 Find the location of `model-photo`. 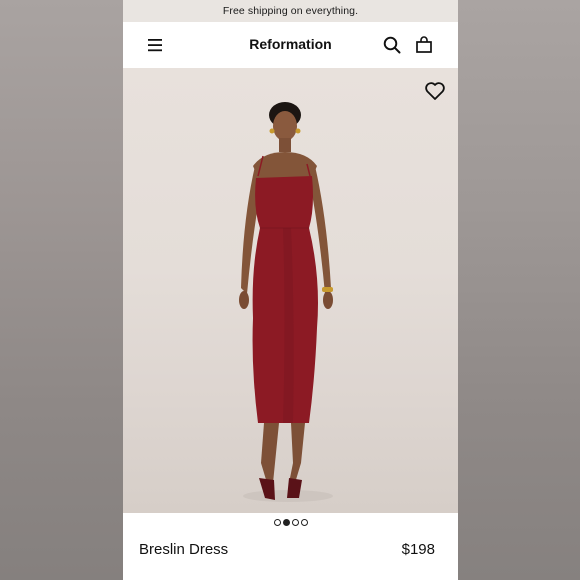

model-photo is located at coordinates (286, 302).